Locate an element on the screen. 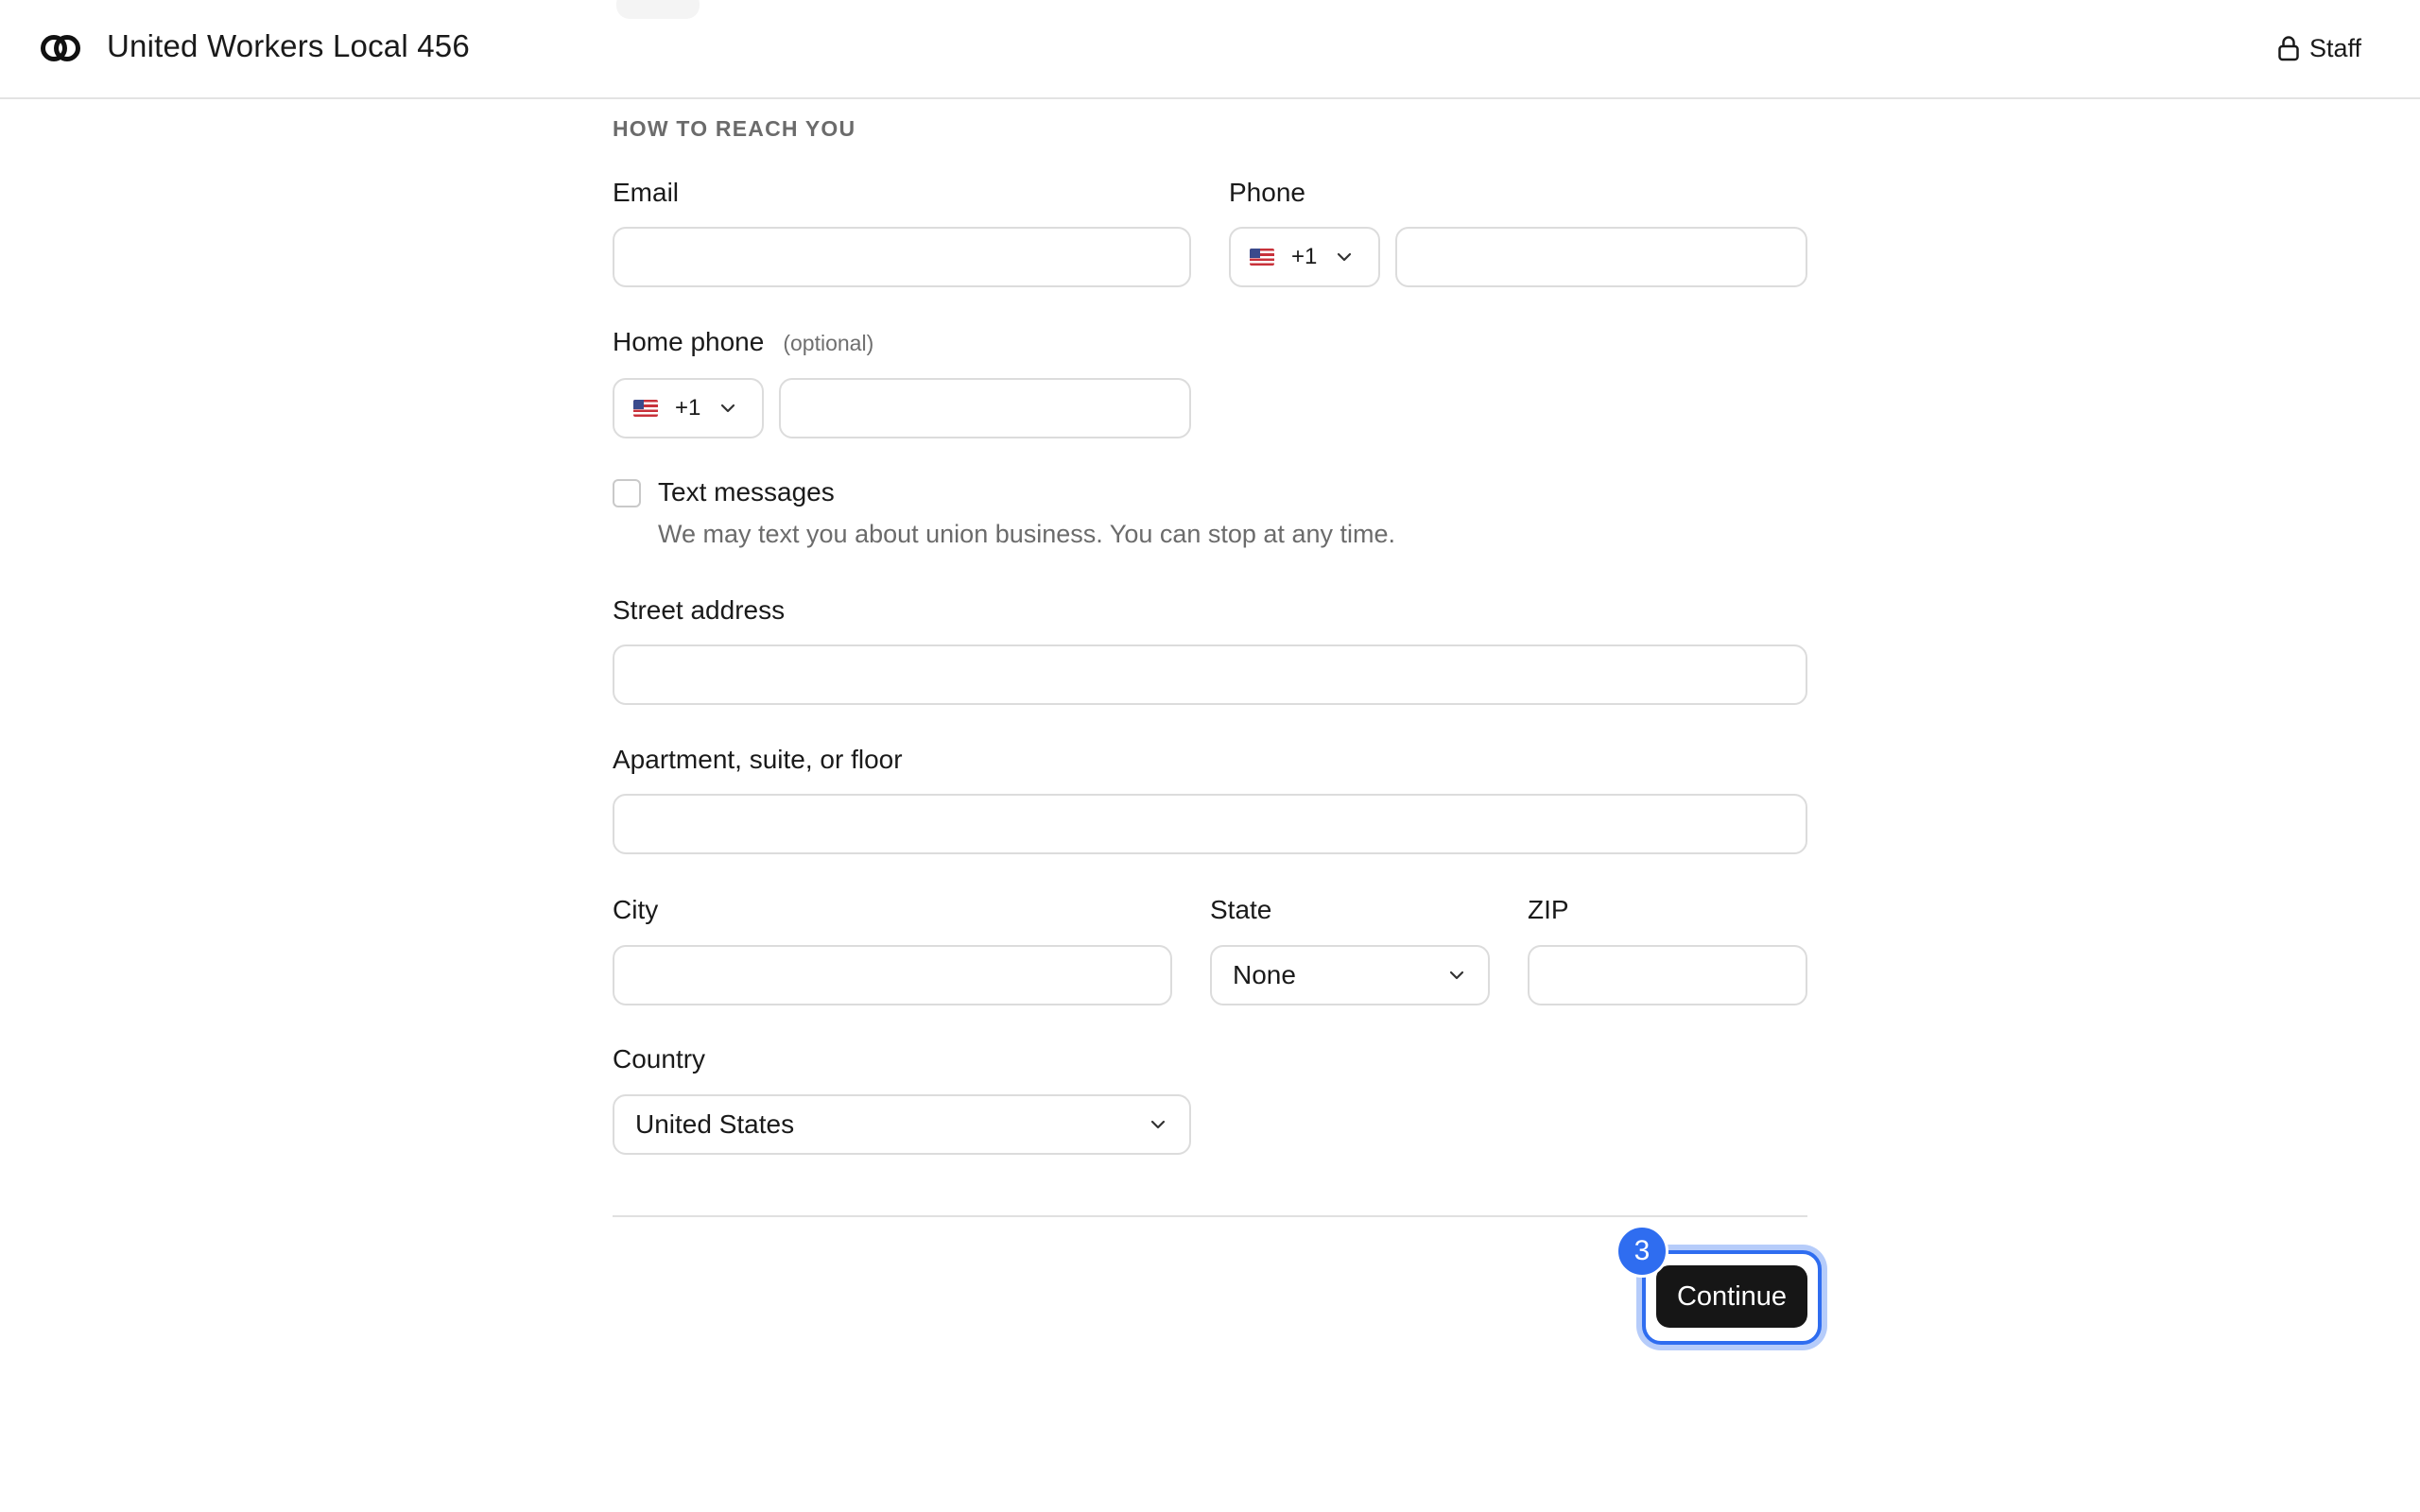  staff-link: Staff is located at coordinates (2319, 48).